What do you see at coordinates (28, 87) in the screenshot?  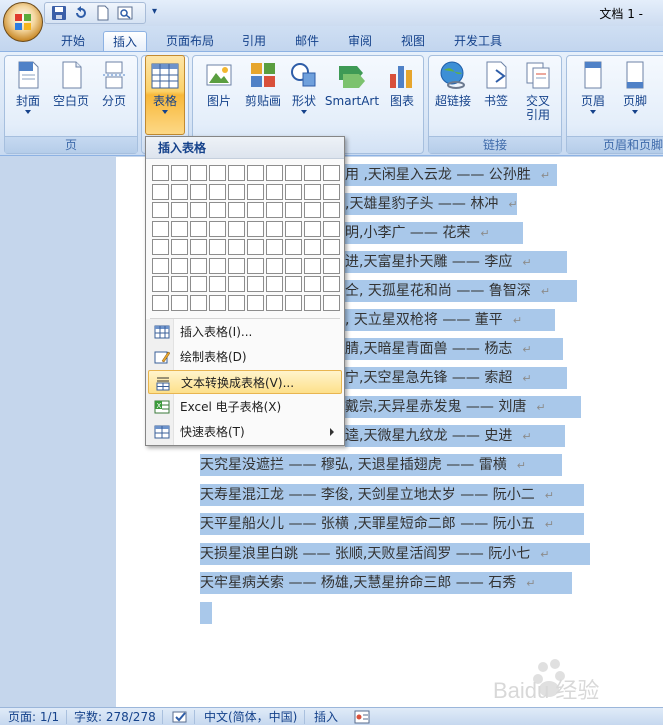 I see `cover-page-button: 封面` at bounding box center [28, 87].